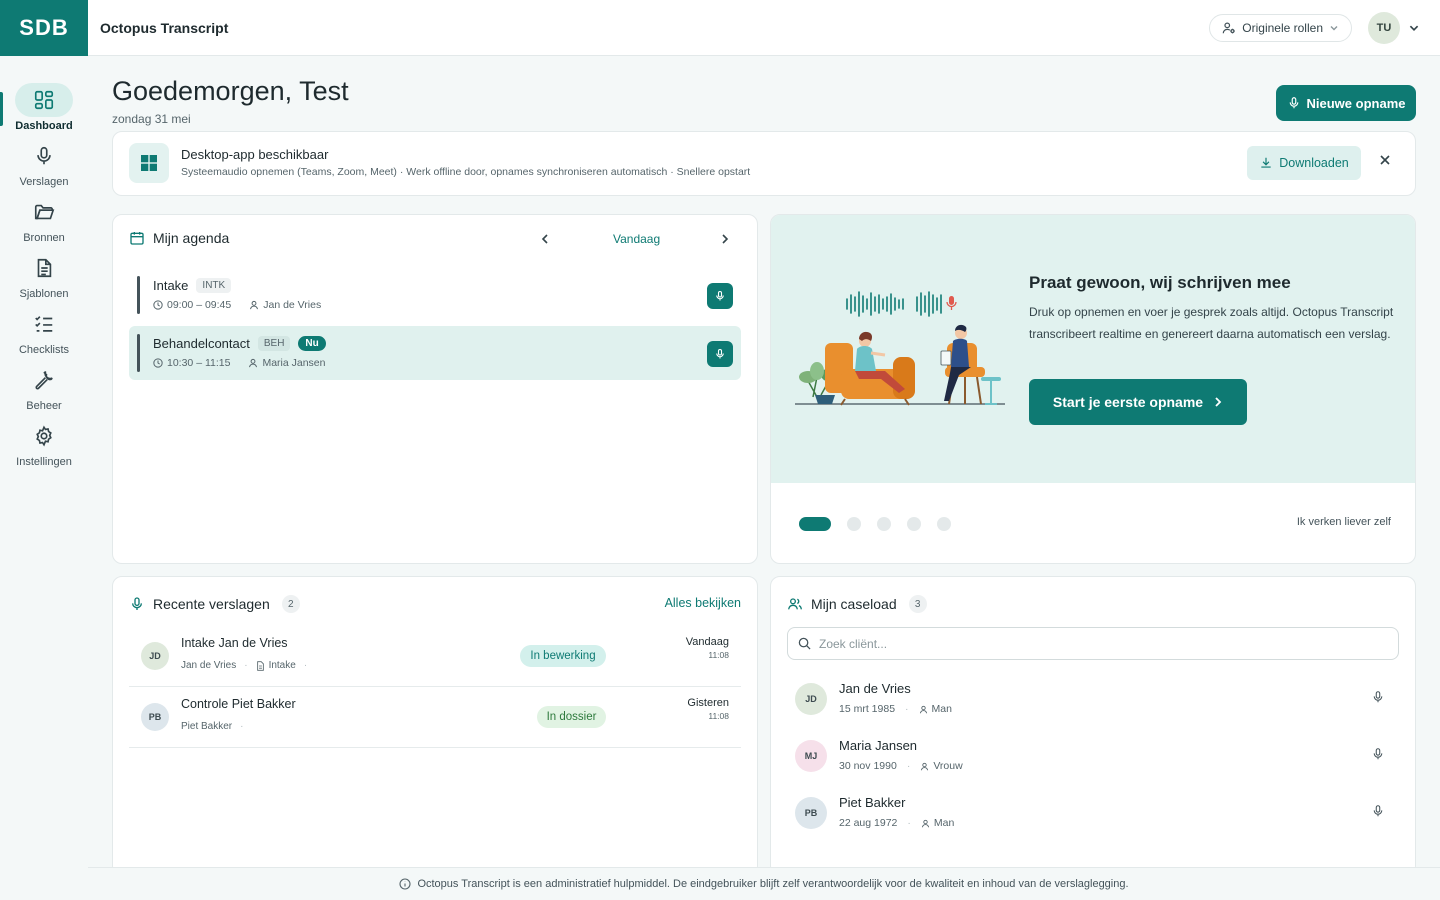  I want to click on windows-icon, so click(149, 163).